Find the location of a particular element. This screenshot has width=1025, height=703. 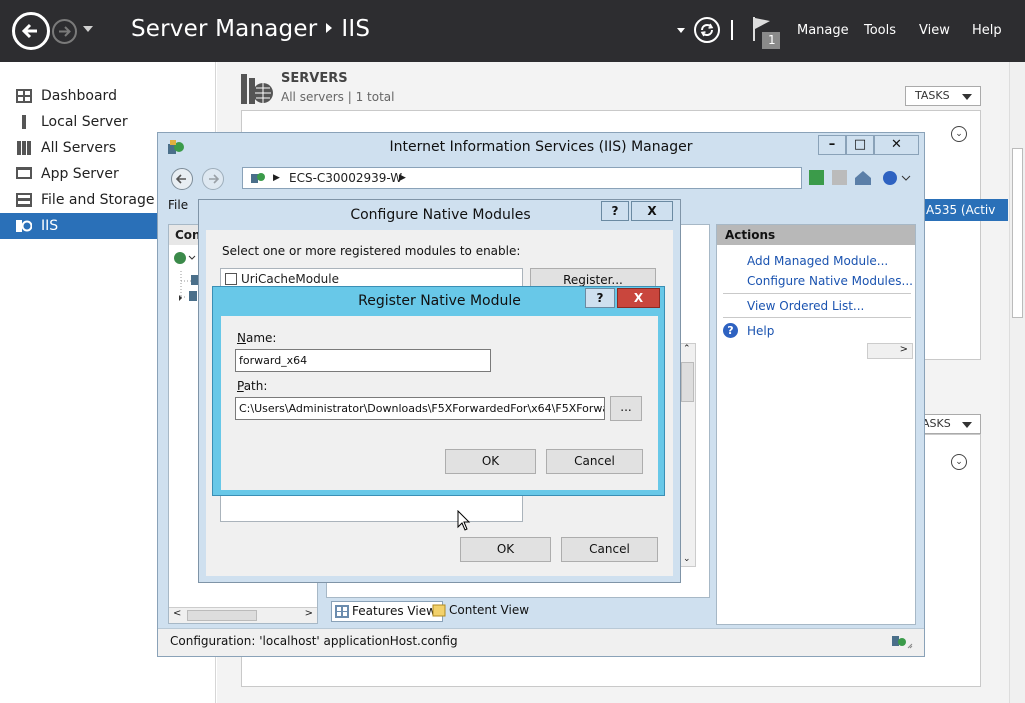

tab-label: Content View is located at coordinates (489, 610).